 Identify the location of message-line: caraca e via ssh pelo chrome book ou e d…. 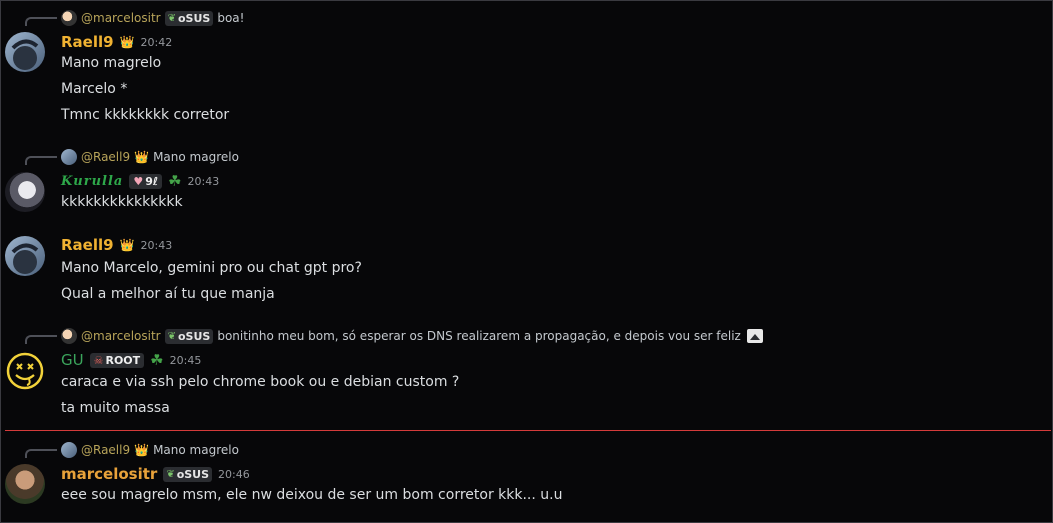
(260, 382).